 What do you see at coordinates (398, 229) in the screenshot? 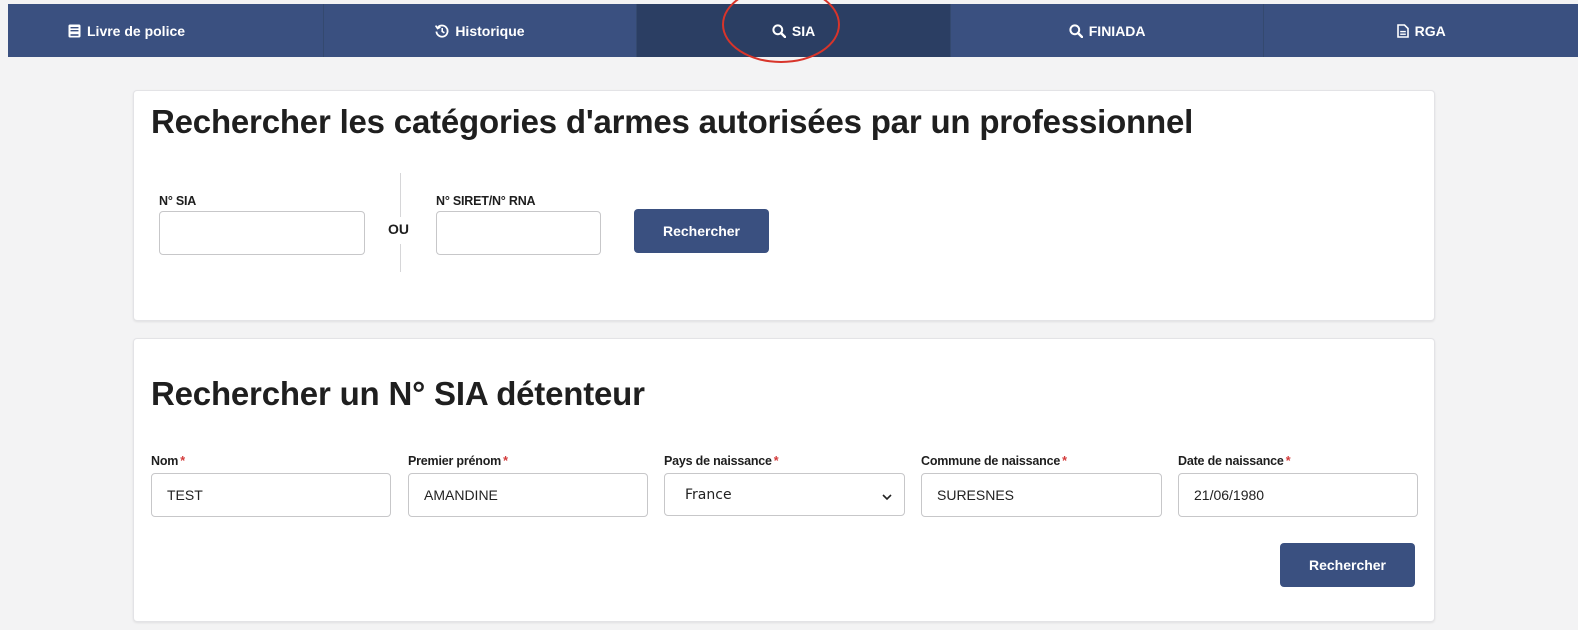
I see `or-separator: OU` at bounding box center [398, 229].